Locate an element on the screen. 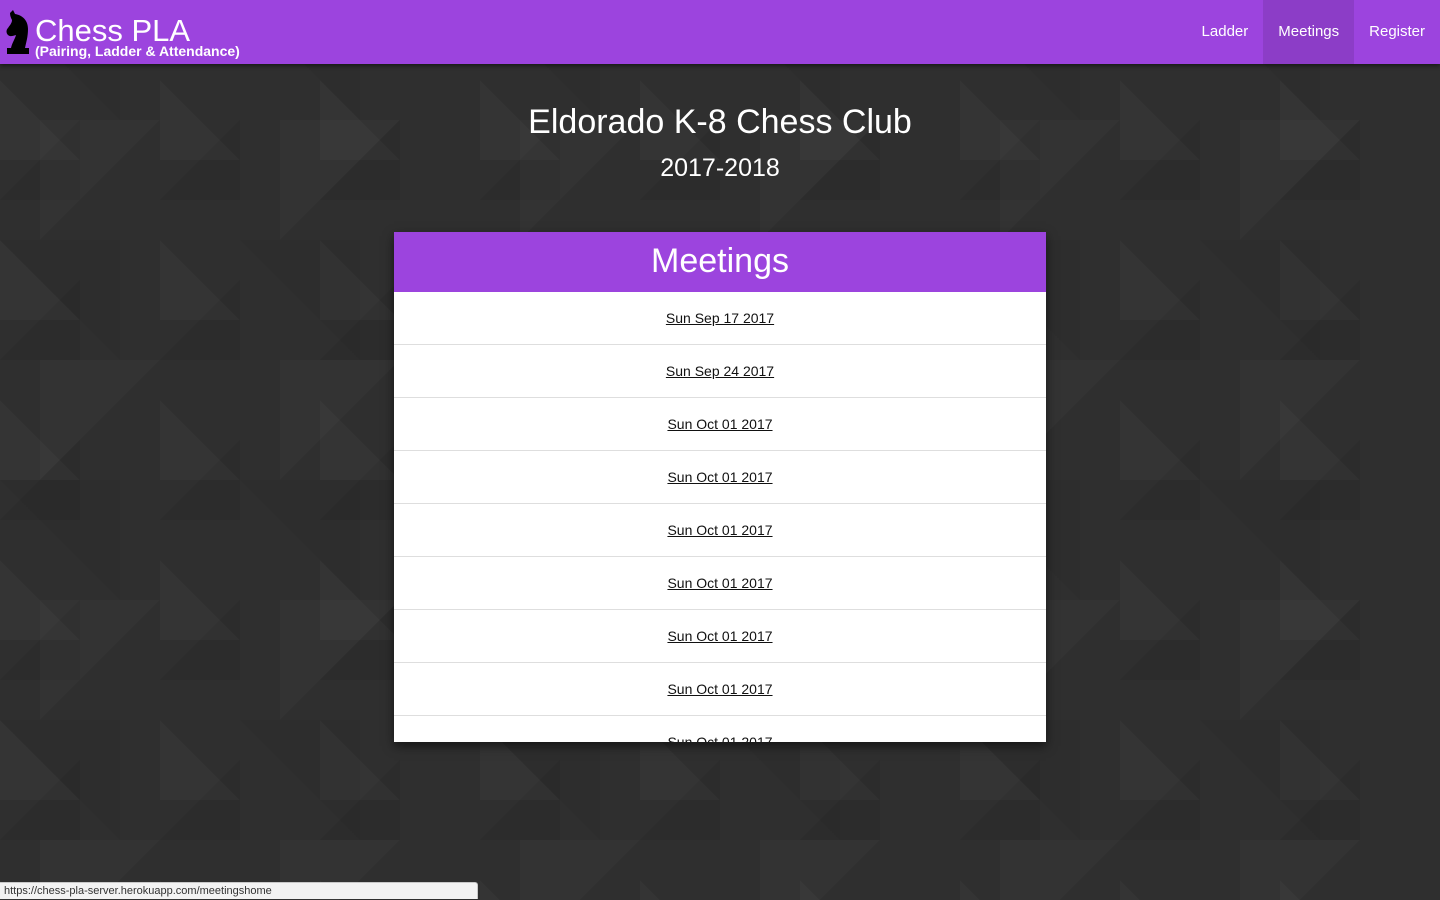  app-subtitle: (Pairing, Ladder & Attendance) is located at coordinates (137, 51).